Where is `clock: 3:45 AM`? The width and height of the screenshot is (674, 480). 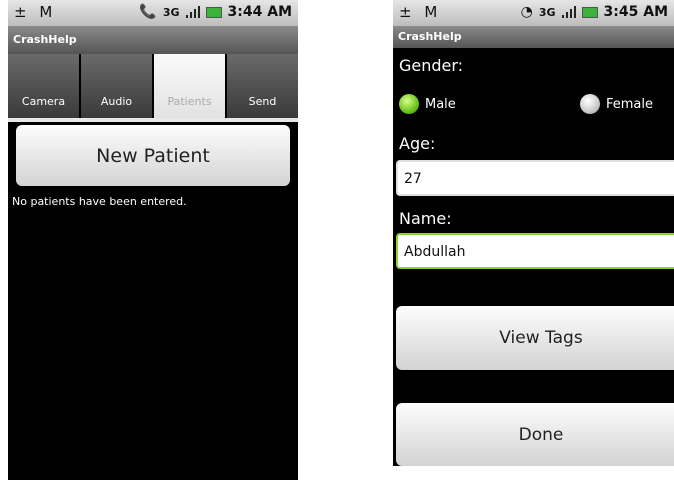 clock: 3:45 AM is located at coordinates (635, 12).